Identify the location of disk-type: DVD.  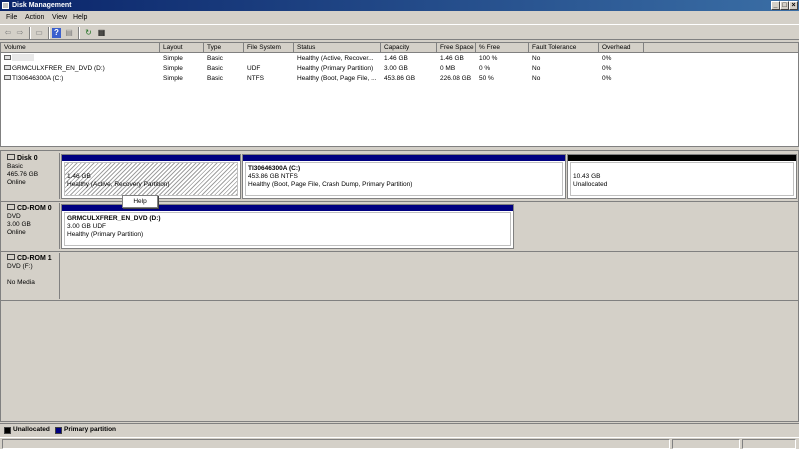
(14, 216).